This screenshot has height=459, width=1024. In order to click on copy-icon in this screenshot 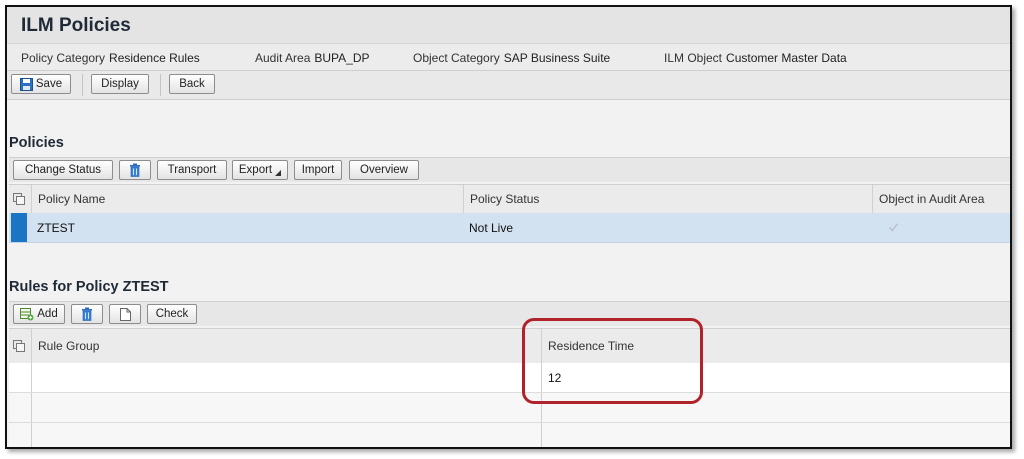, I will do `click(125, 314)`.